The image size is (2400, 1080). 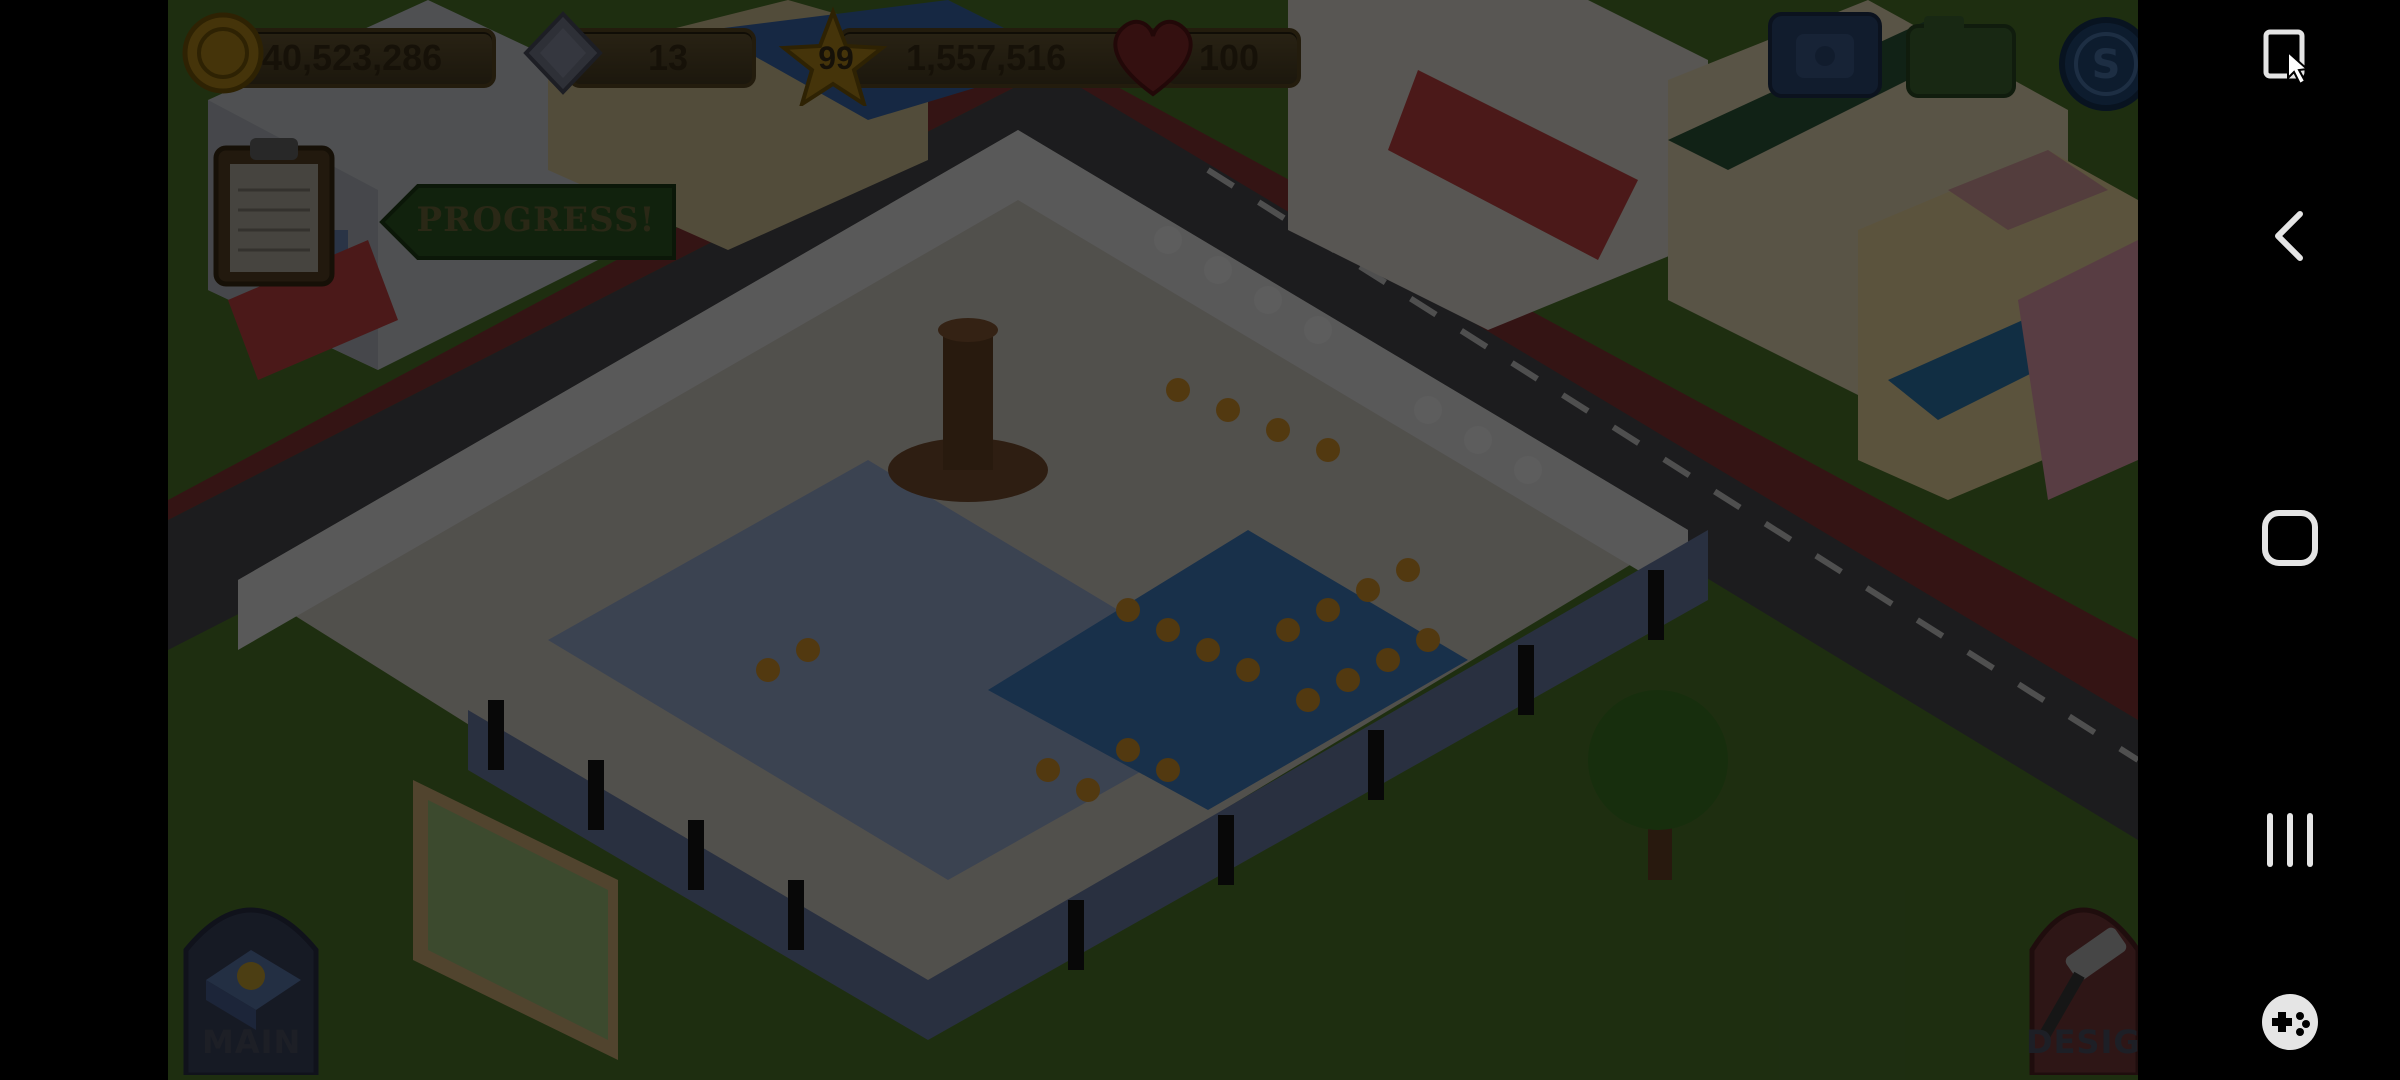 I want to click on design-label: DESIGN, so click(x=2082, y=1042).